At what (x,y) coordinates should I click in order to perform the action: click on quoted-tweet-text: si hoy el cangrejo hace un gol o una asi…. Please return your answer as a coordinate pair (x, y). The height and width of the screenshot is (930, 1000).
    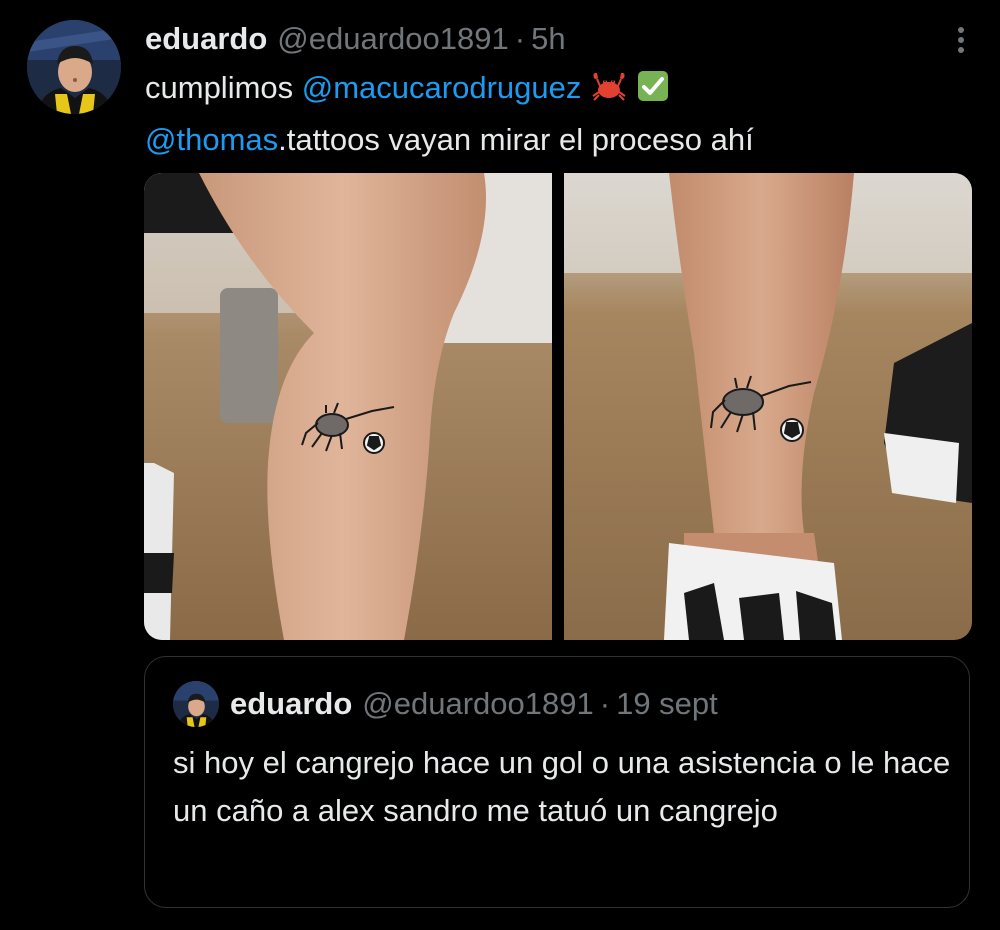
    Looking at the image, I should click on (562, 786).